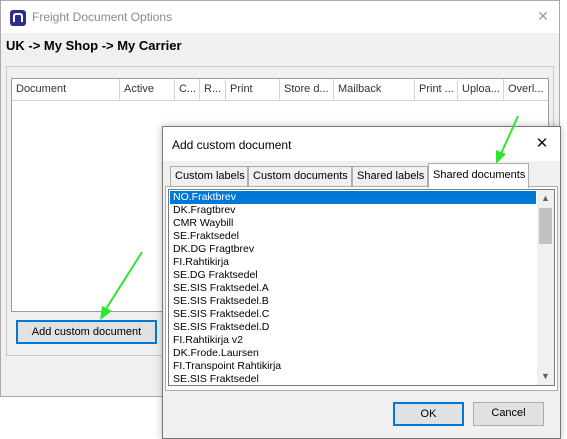  Describe the element at coordinates (545, 226) in the screenshot. I see `scrollbar-thumb` at that location.